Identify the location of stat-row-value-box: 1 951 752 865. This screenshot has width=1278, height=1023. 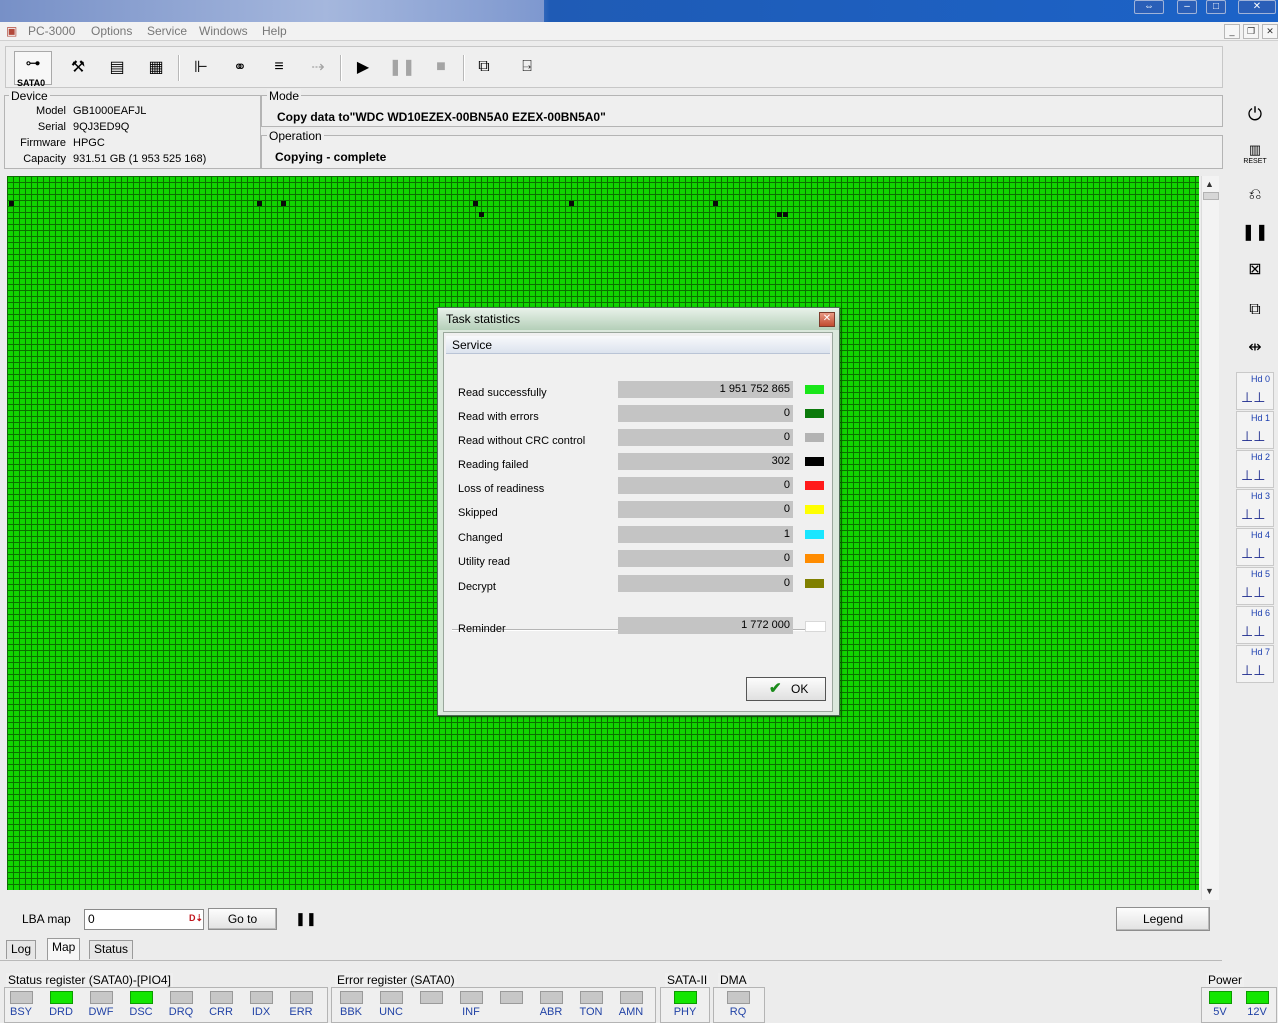
(705, 389).